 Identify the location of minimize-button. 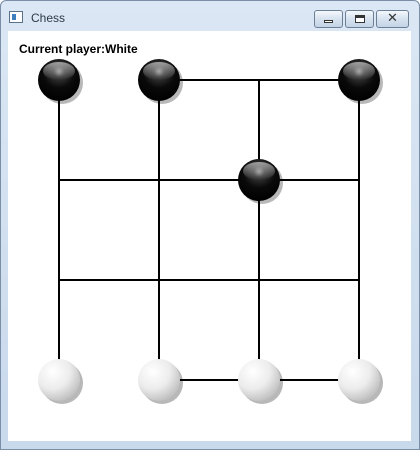
(328, 19).